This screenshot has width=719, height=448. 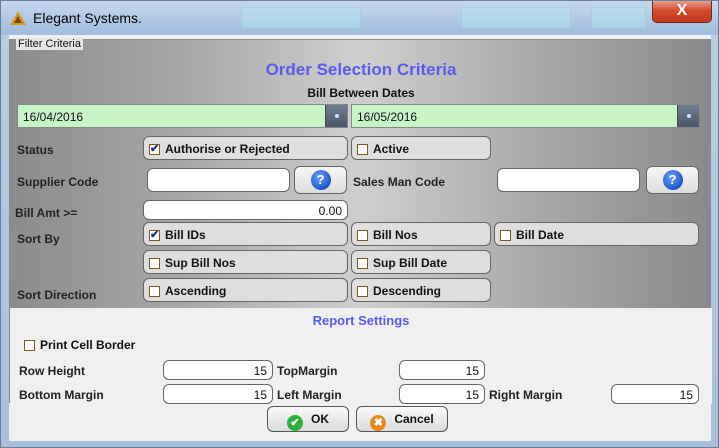 What do you see at coordinates (421, 234) in the screenshot?
I see `sort-bill-nos-checkbox: Bill Nos` at bounding box center [421, 234].